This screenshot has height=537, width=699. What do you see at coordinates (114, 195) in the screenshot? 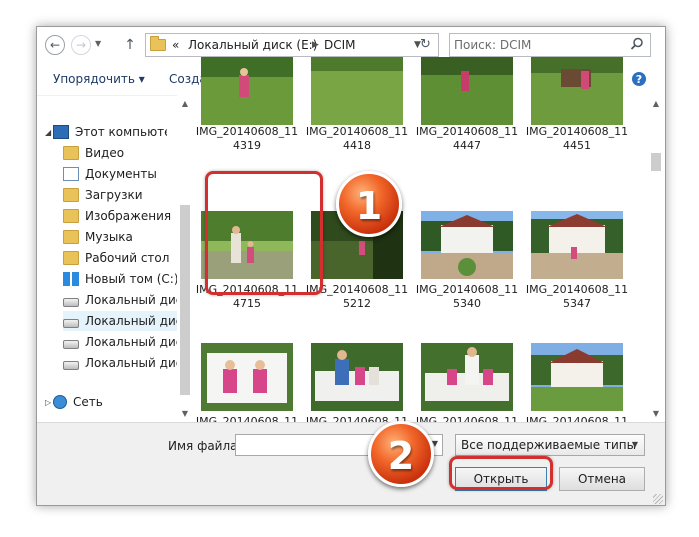
I see `nav-label: Загрузки` at bounding box center [114, 195].